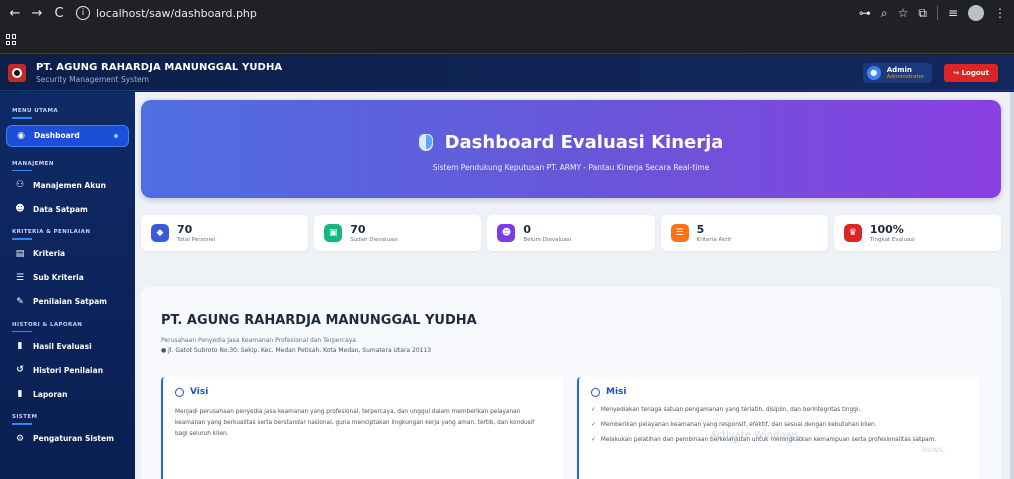 The width and height of the screenshot is (1014, 479). I want to click on apps-grid-icon, so click(11, 39).